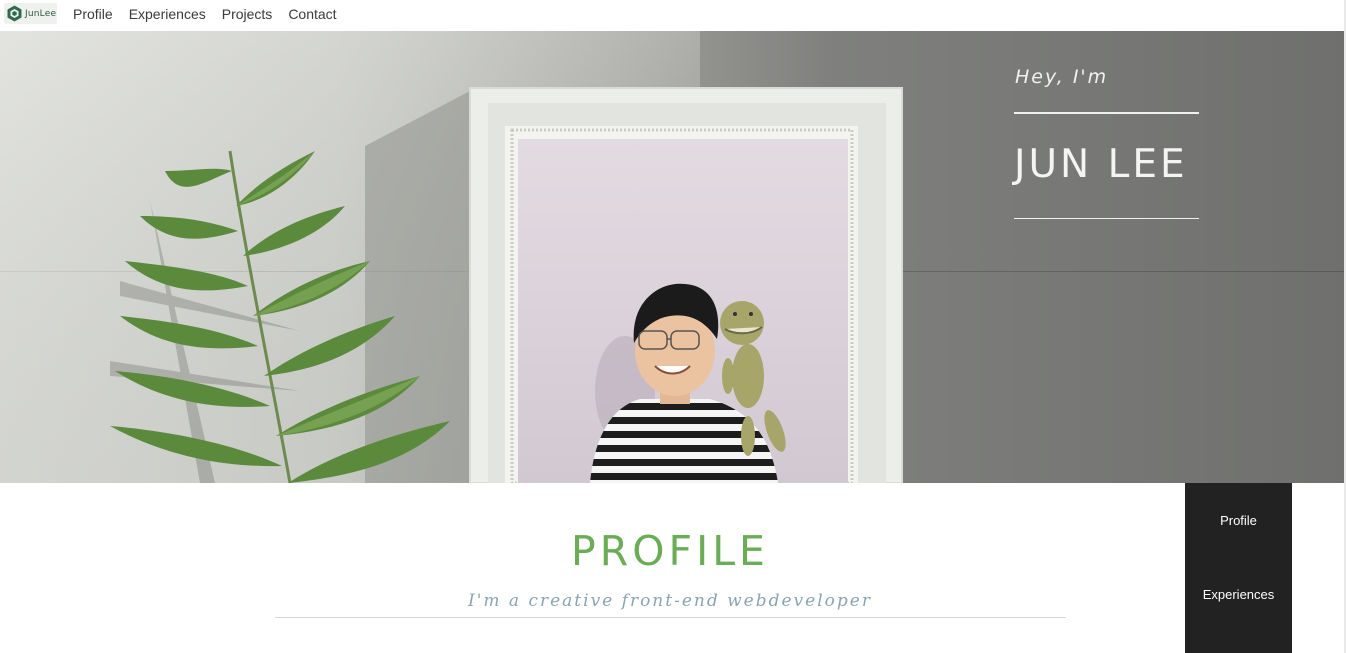 The image size is (1346, 653). I want to click on hero-greeting: Hey, I'm, so click(1062, 77).